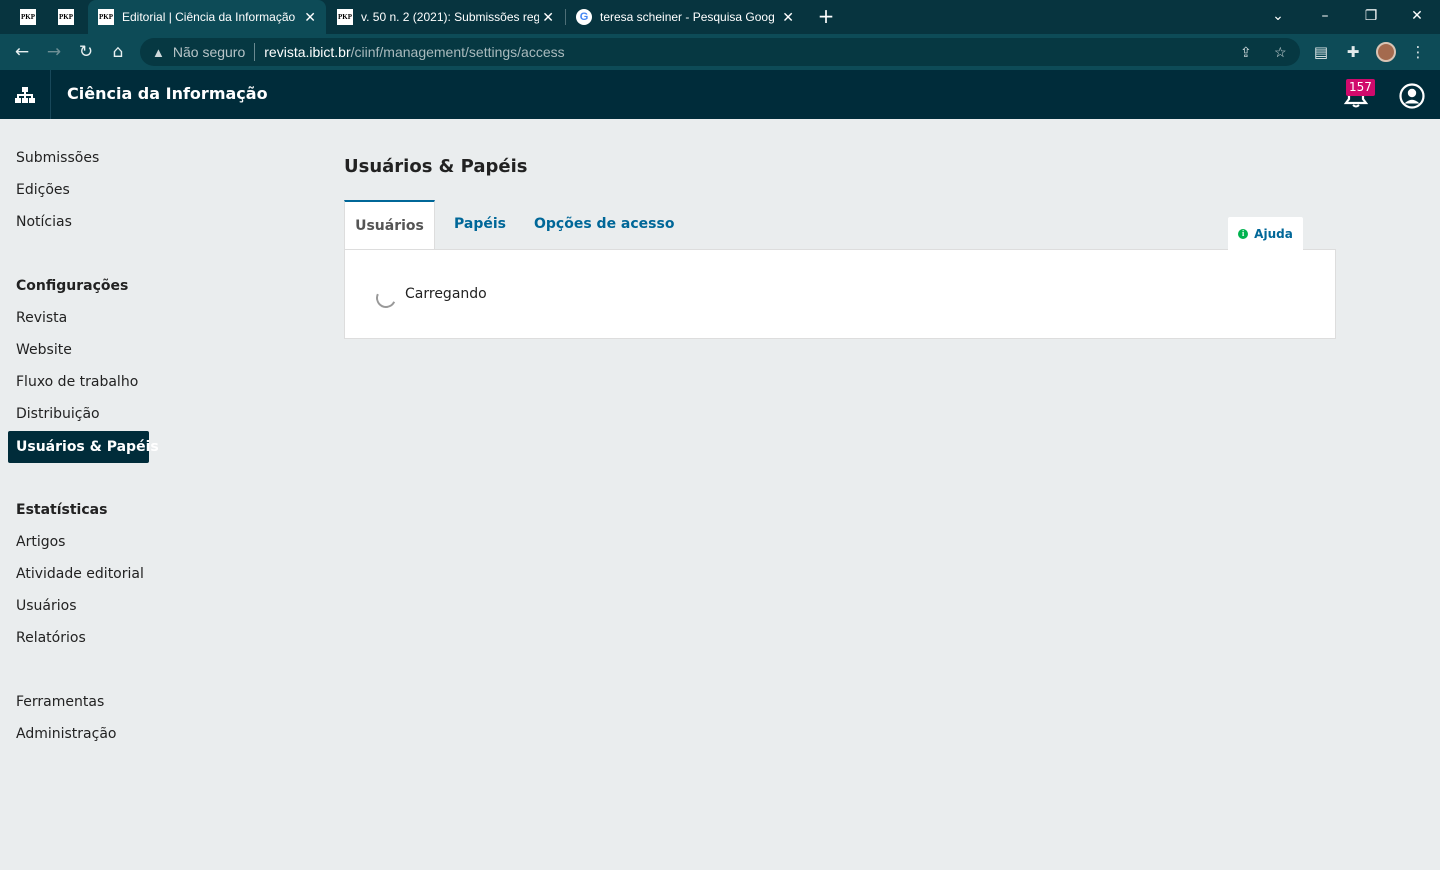  What do you see at coordinates (1278, 16) in the screenshot?
I see `tab-search-chevron-icon: ⌄` at bounding box center [1278, 16].